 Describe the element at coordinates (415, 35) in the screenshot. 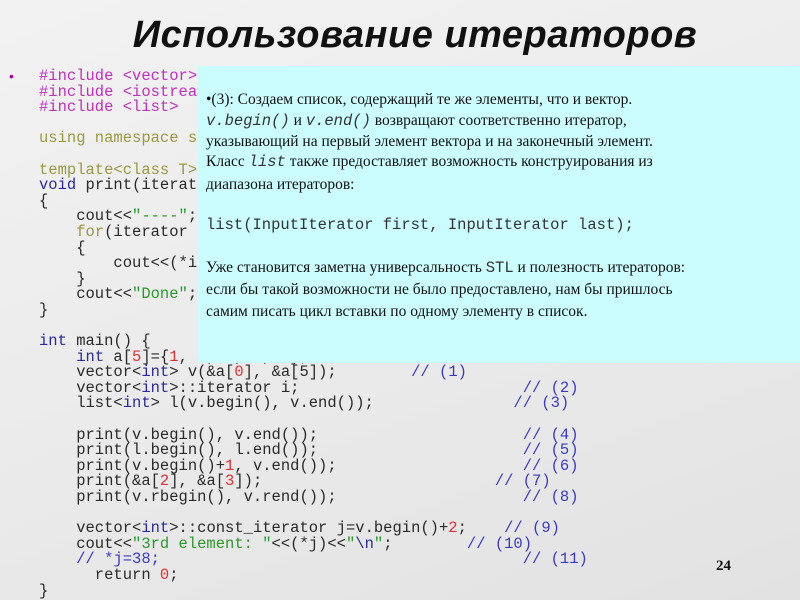

I see `slide-title: Использование итераторов` at that location.